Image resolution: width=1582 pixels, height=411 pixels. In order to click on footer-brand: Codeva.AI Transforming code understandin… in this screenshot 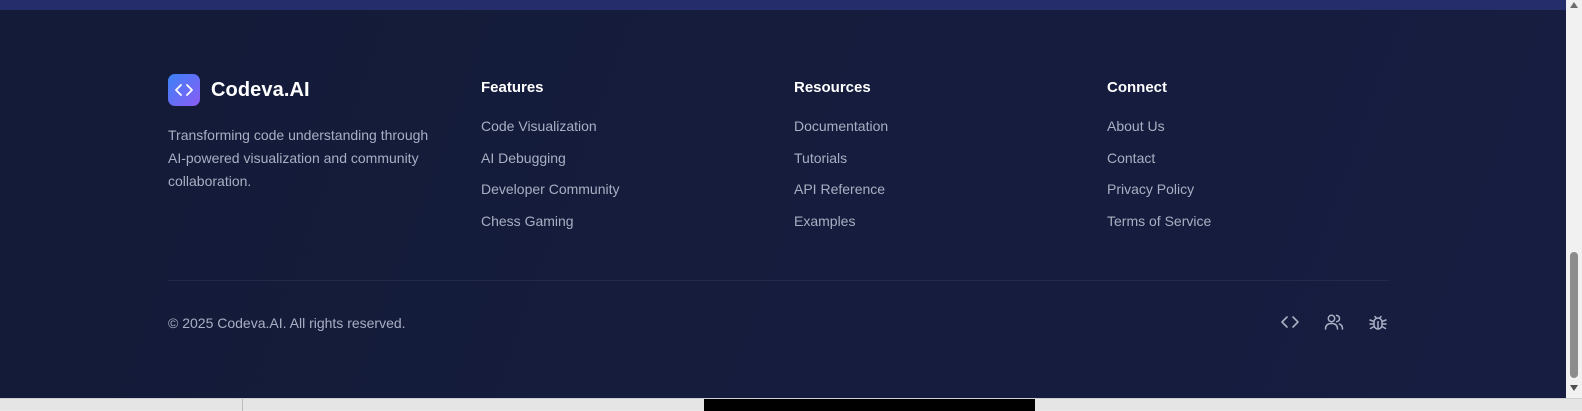, I will do `click(308, 133)`.